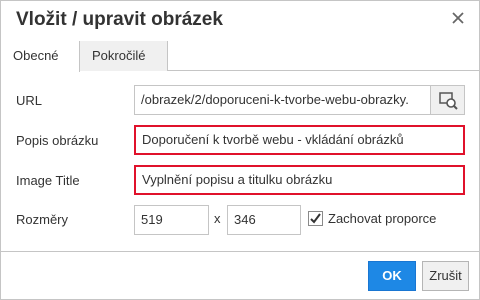  I want to click on dimensions-label: Rozměry, so click(42, 219).